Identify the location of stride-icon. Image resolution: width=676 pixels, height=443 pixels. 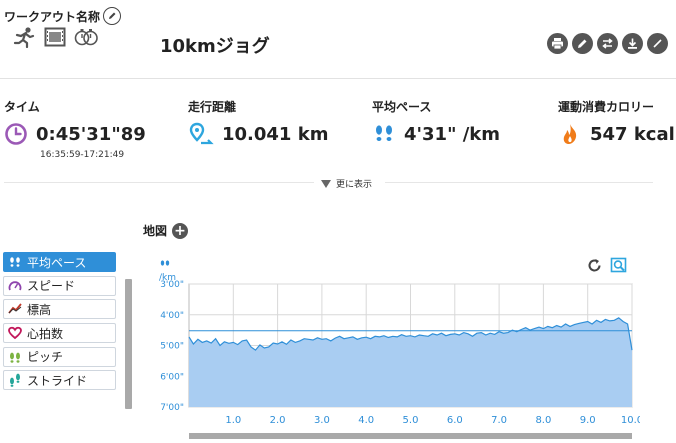
(15, 381).